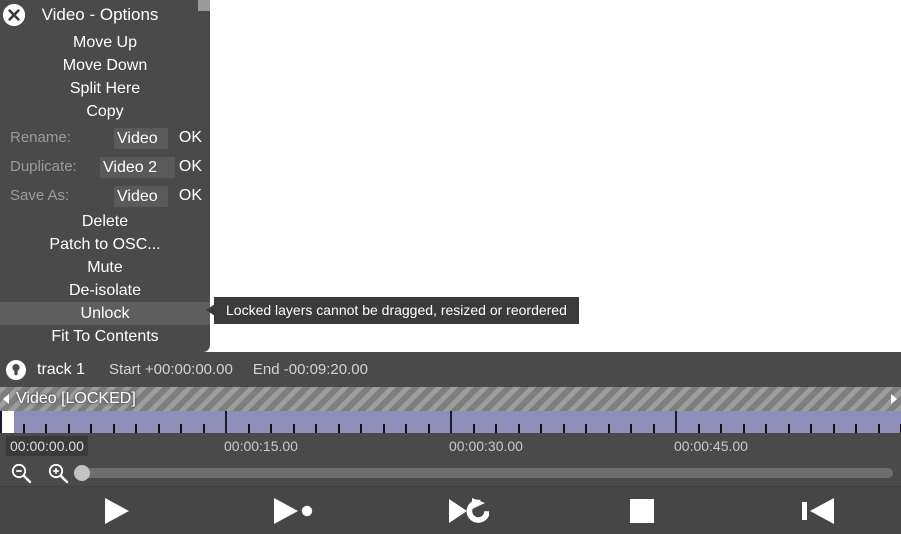 This screenshot has height=534, width=901. I want to click on chevron-right-icon, so click(894, 399).